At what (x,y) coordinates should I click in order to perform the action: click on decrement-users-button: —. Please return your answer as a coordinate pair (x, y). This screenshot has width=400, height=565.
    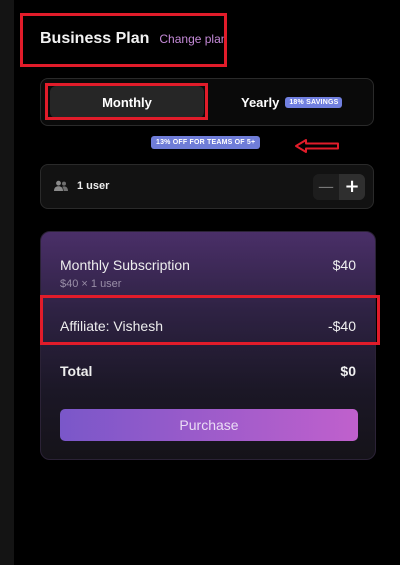
    Looking at the image, I should click on (326, 187).